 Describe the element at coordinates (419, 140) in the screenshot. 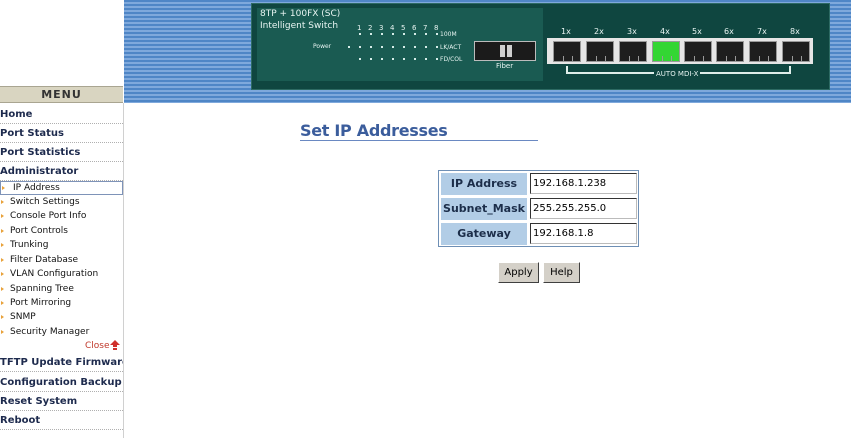

I see `title-underline` at that location.